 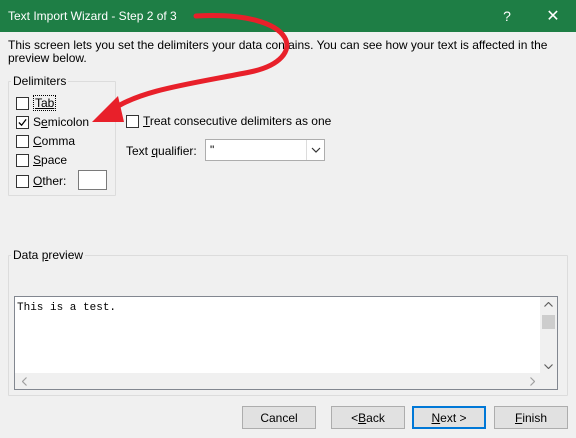 I want to click on space-option: Space, so click(x=41, y=160).